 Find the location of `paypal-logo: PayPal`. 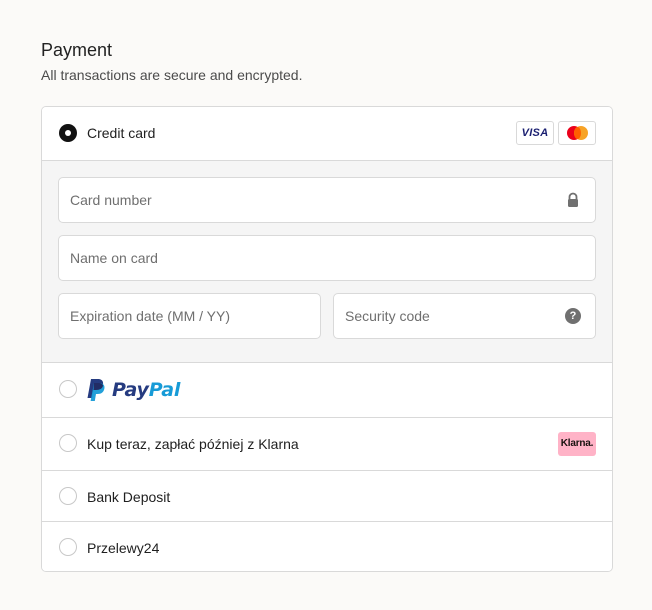

paypal-logo: PayPal is located at coordinates (133, 390).